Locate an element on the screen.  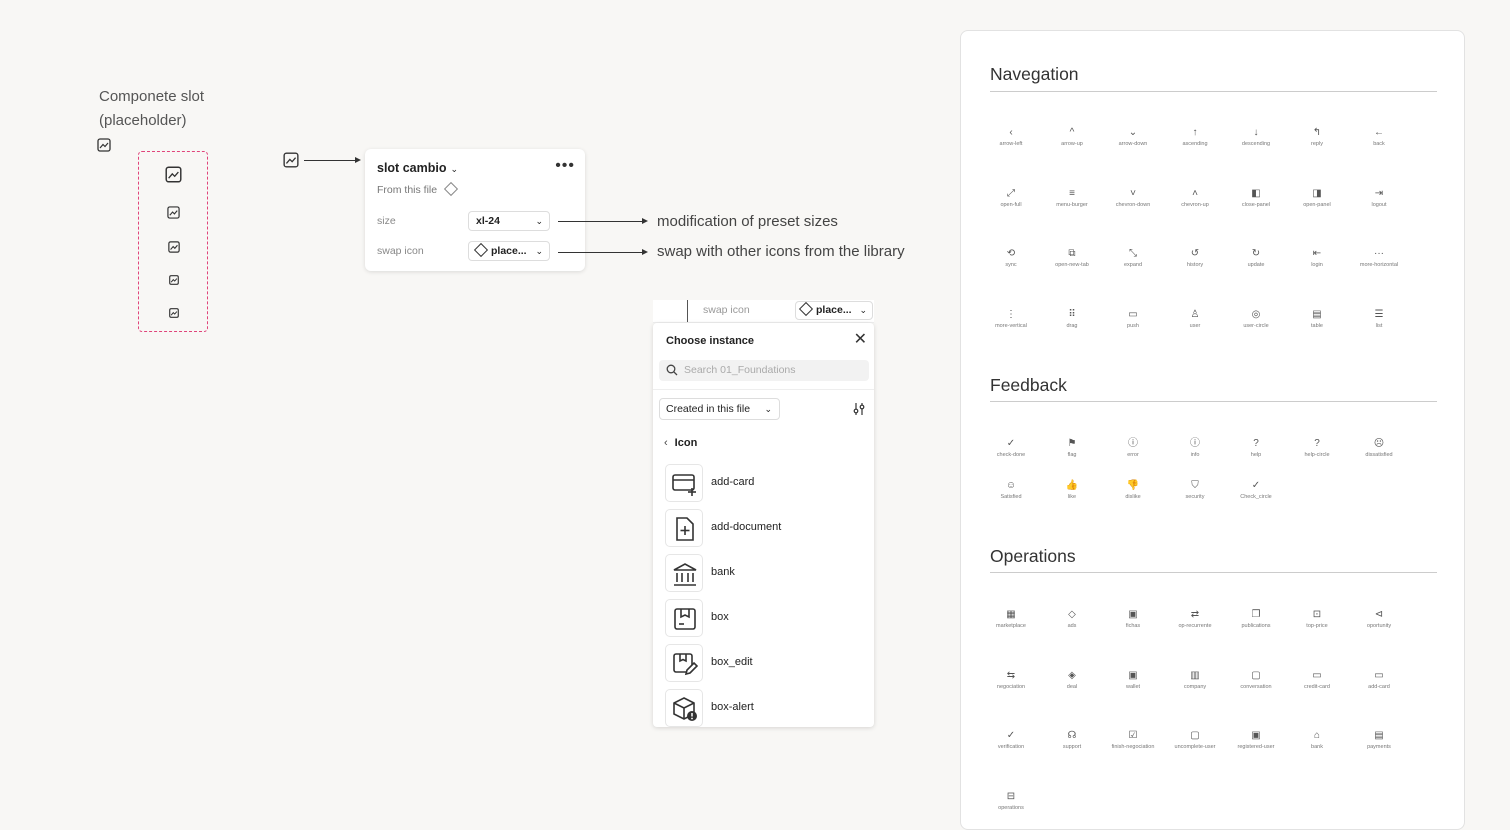
library-icon-close-panel: ◧ close-panel is located at coordinates (1256, 198).